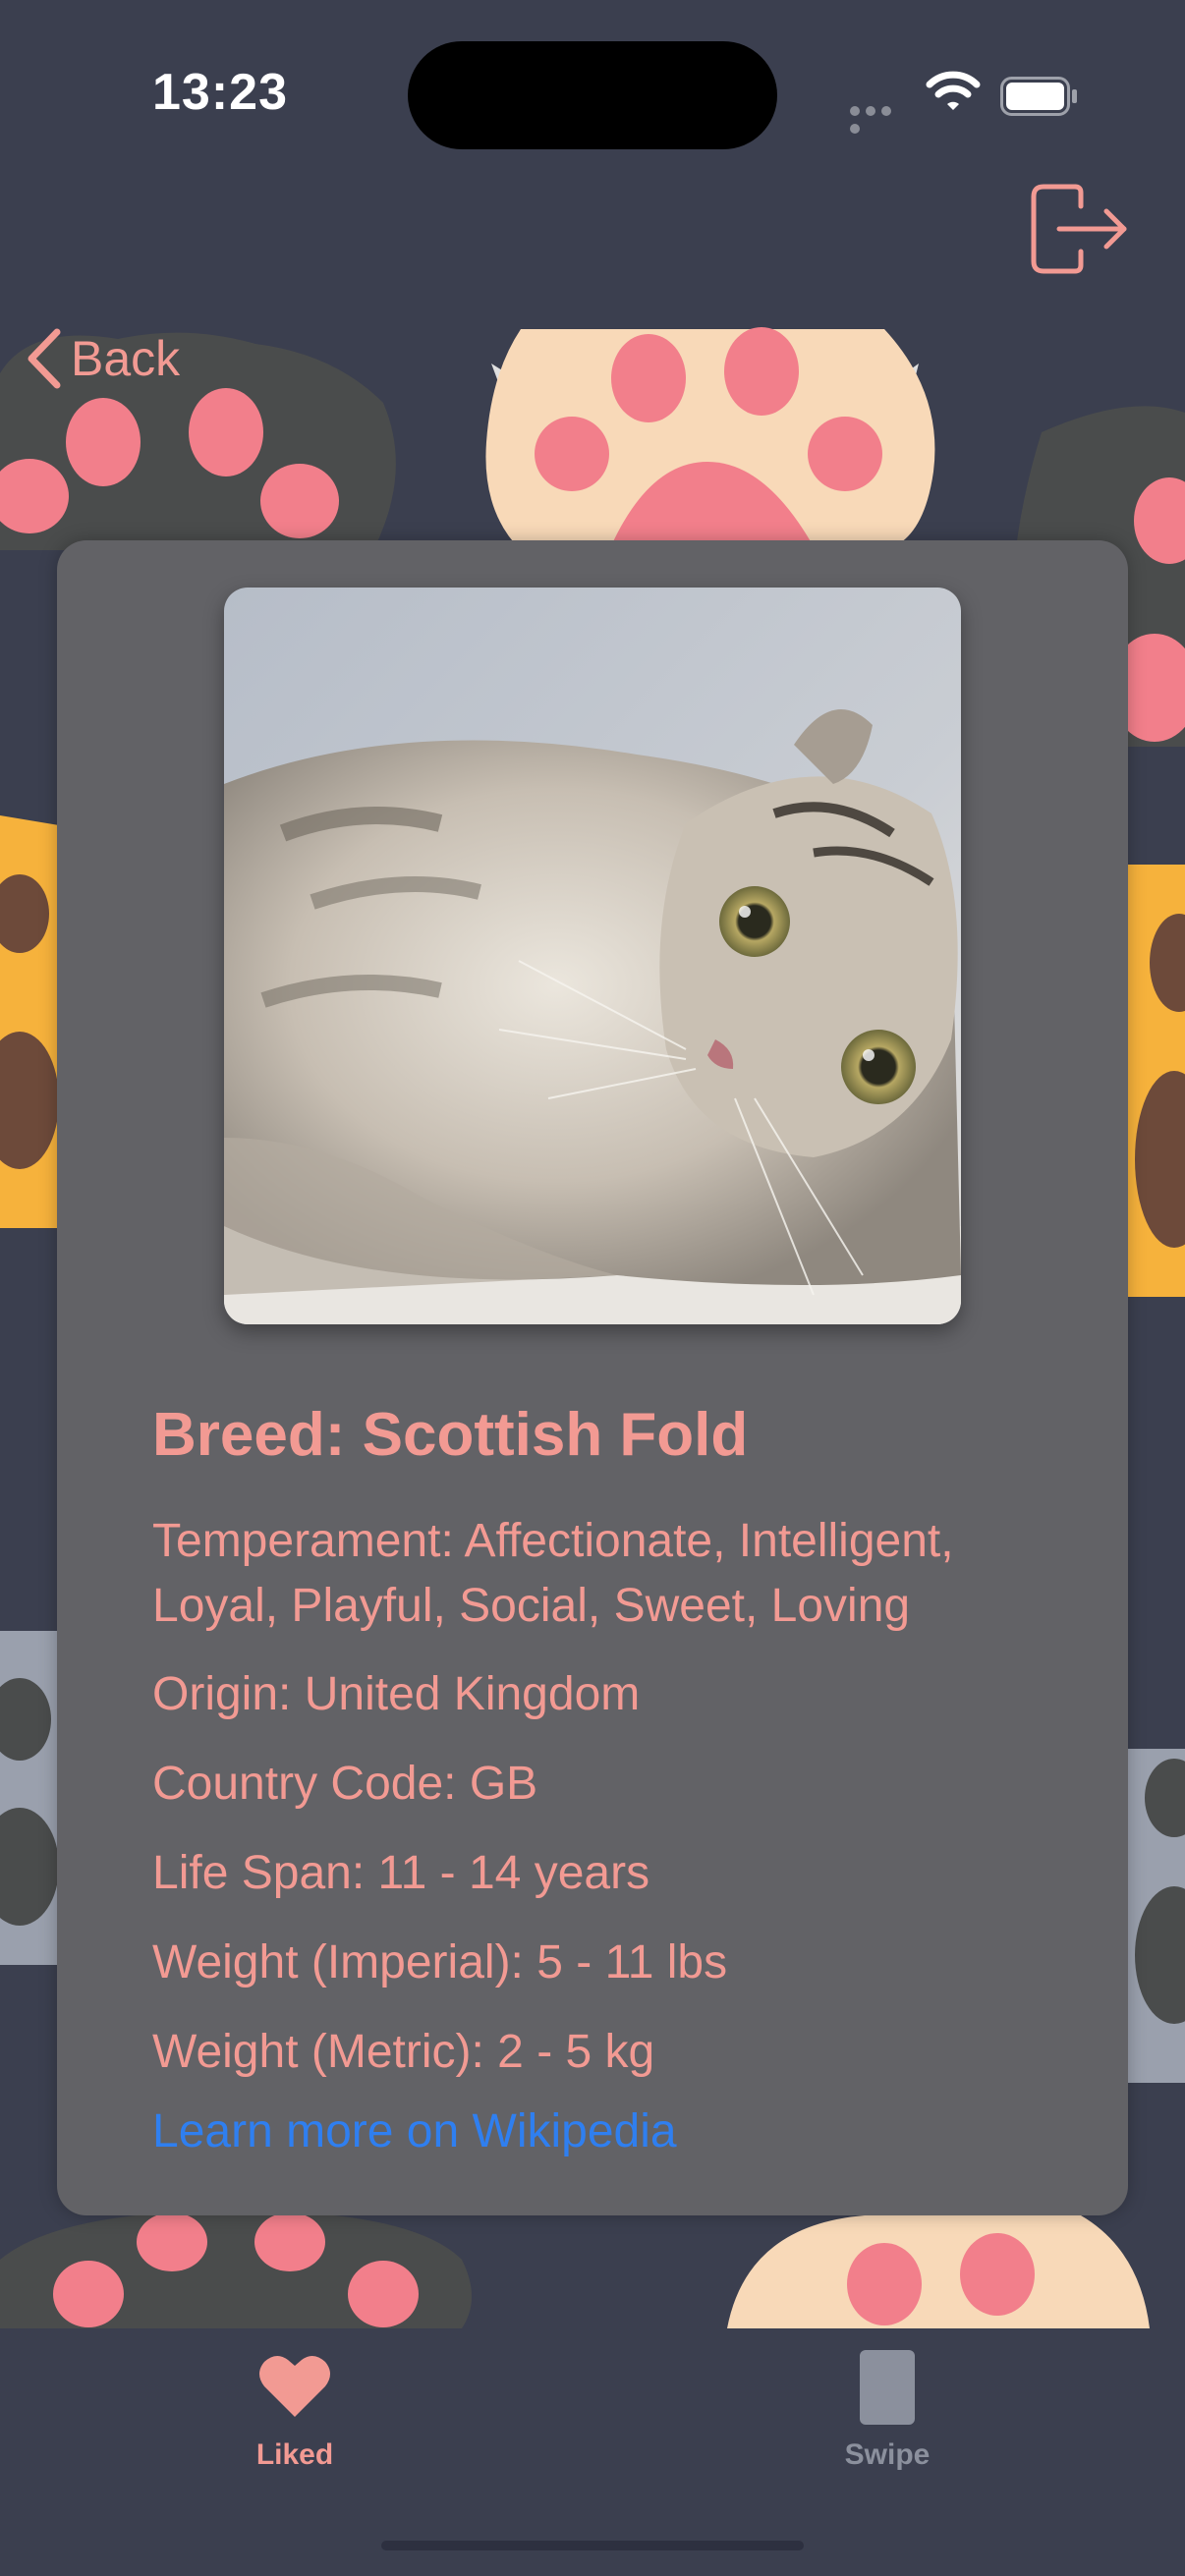  I want to click on breed-title: Breed: Scottish Fold, so click(451, 1435).